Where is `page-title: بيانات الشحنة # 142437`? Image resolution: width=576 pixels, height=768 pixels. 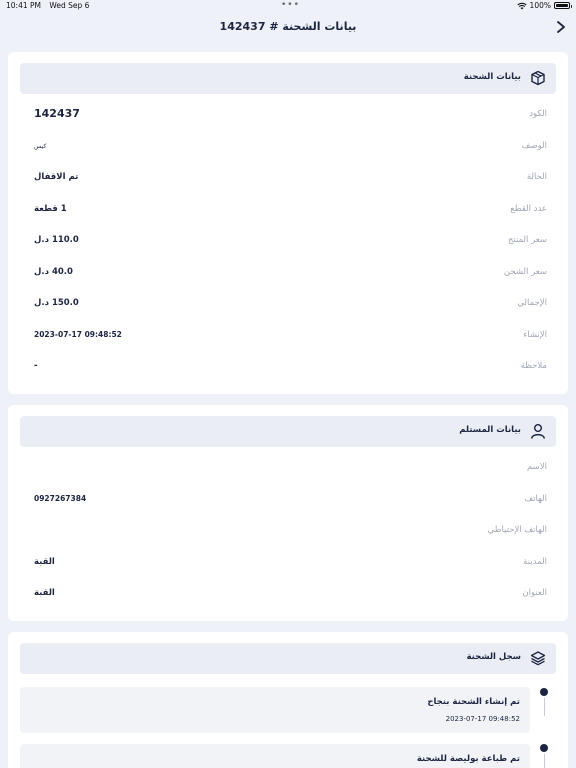
page-title: بيانات الشحنة # 142437 is located at coordinates (288, 26).